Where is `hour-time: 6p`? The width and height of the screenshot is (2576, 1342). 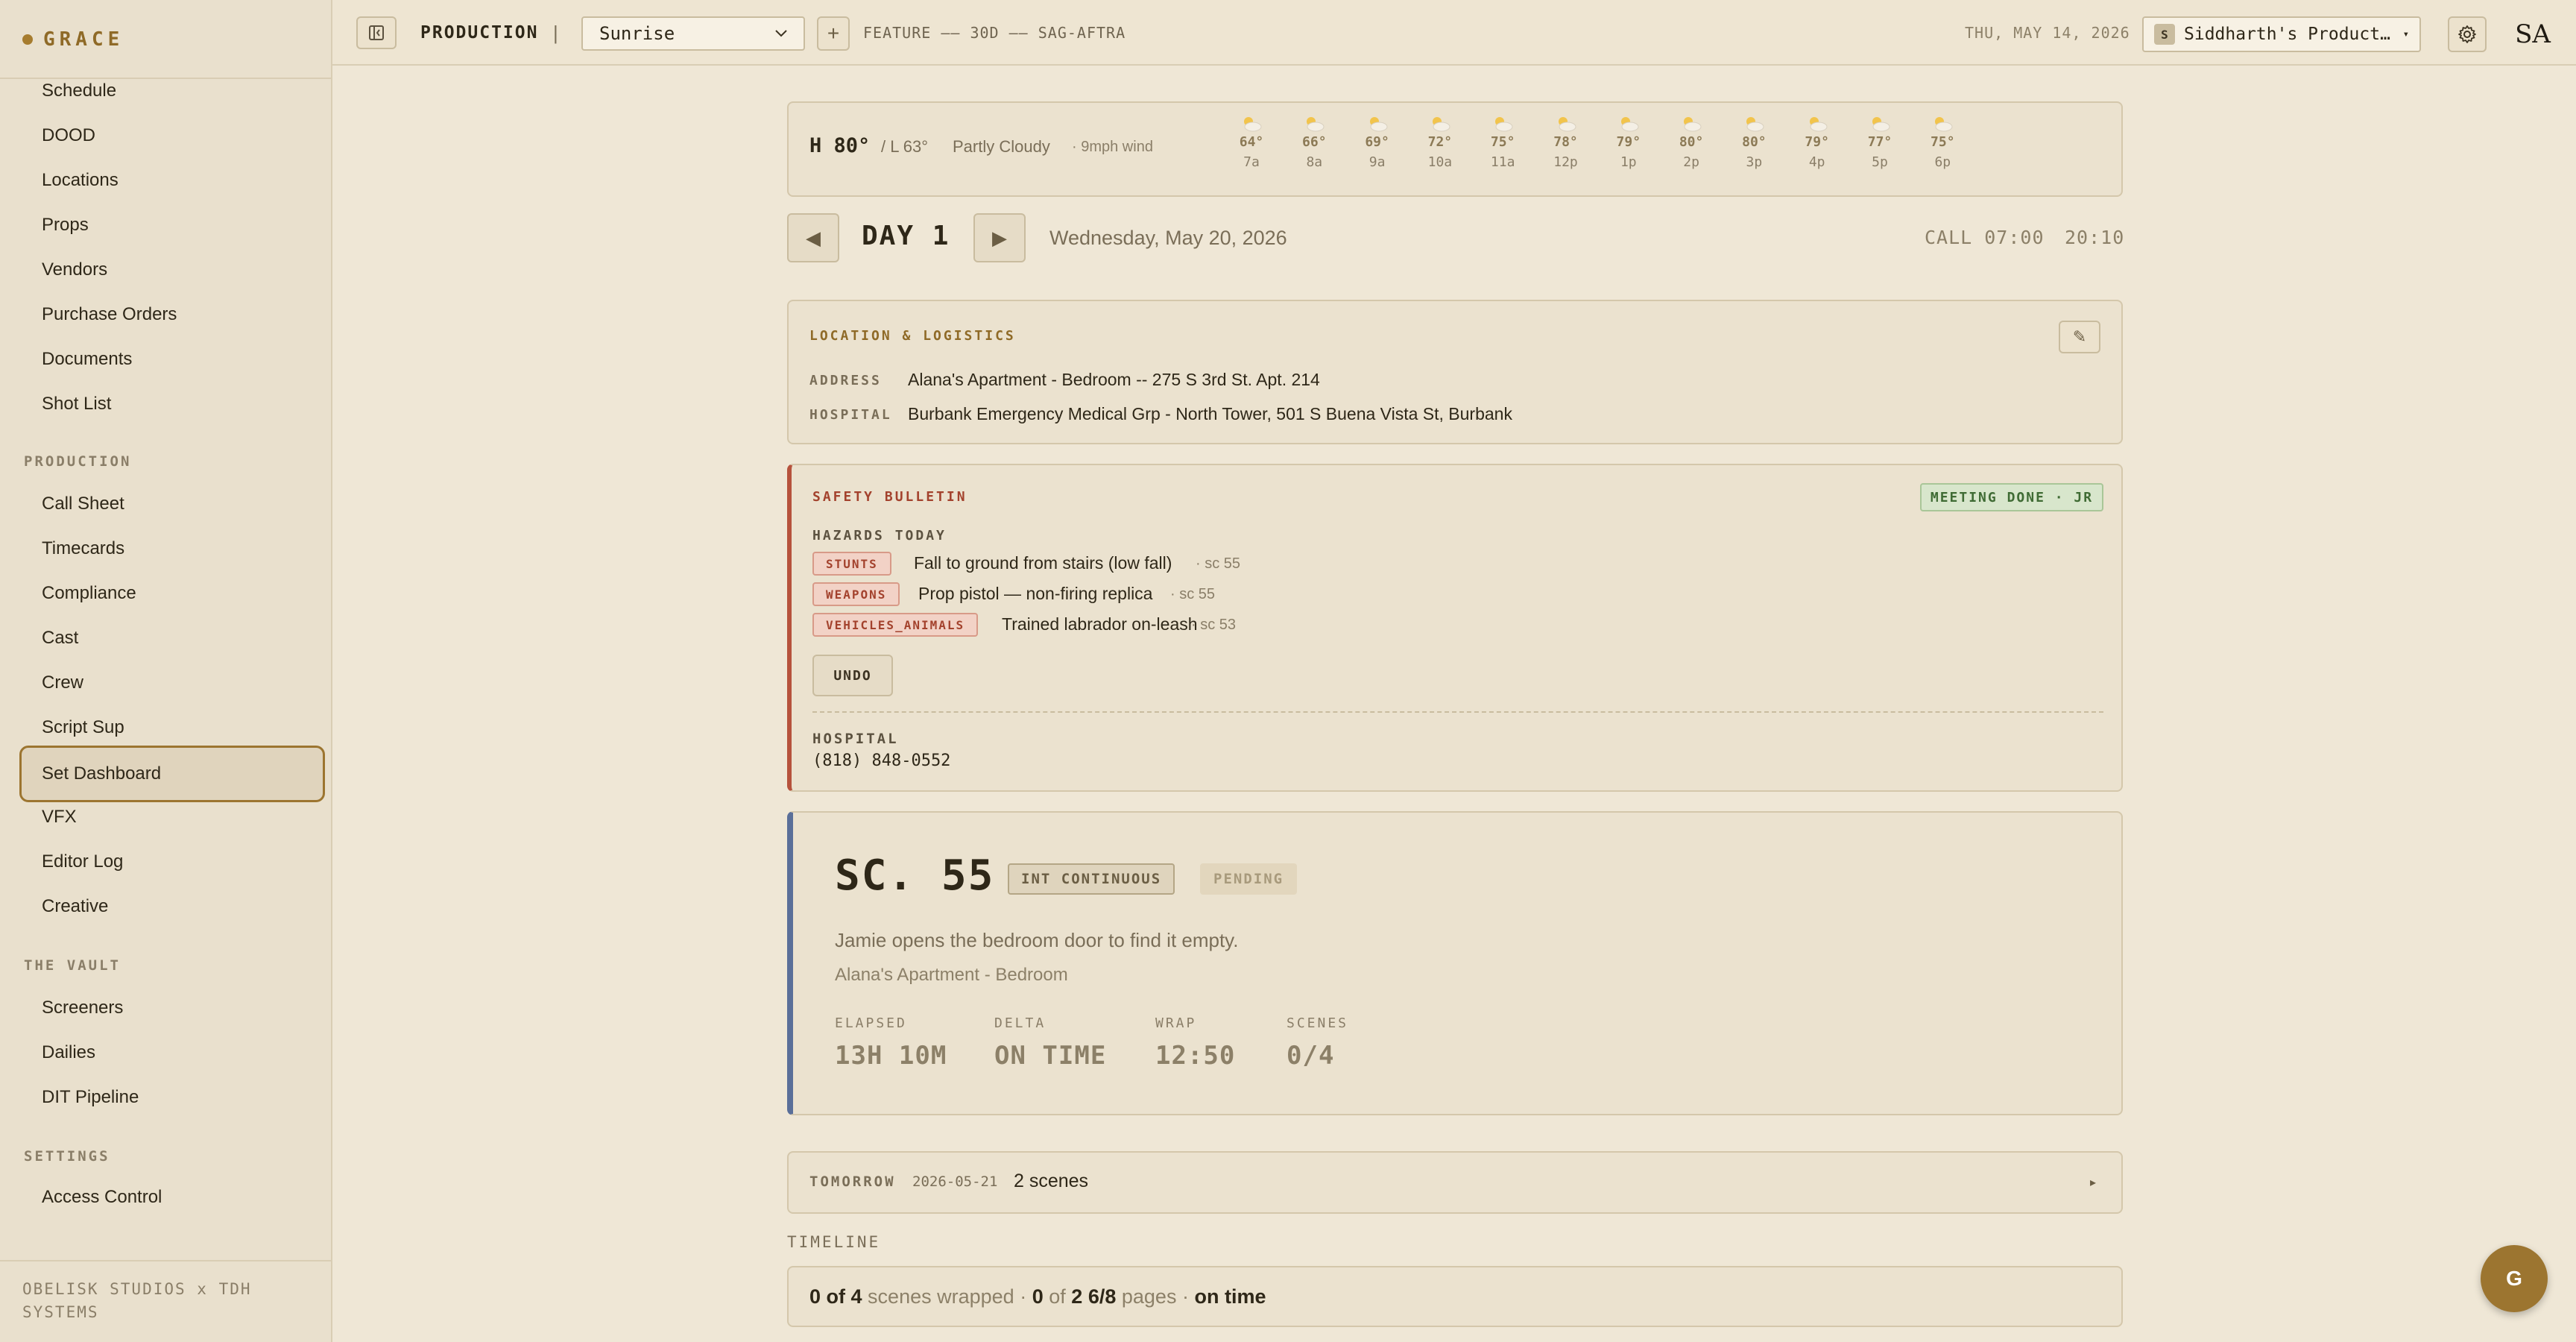
hour-time: 6p is located at coordinates (1943, 162).